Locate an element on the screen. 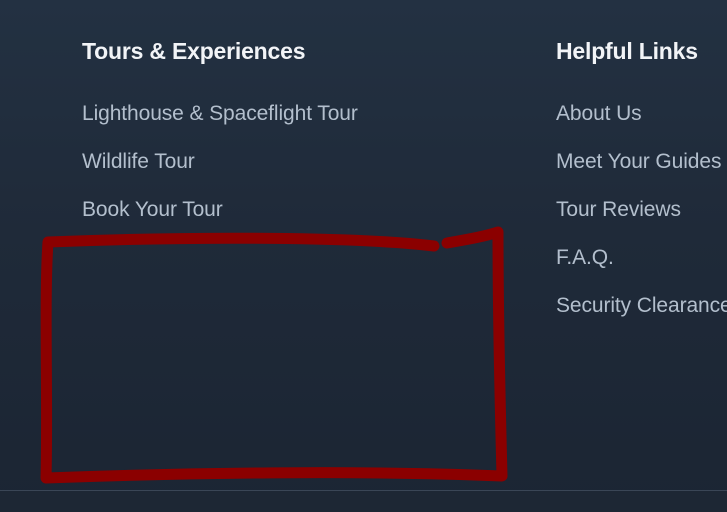  list-item: Tour Reviews is located at coordinates (641, 219).